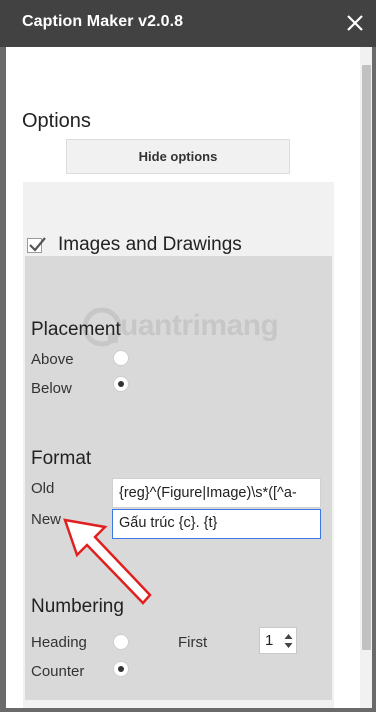 The width and height of the screenshot is (376, 712). Describe the element at coordinates (193, 642) in the screenshot. I see `first-label: First` at that location.